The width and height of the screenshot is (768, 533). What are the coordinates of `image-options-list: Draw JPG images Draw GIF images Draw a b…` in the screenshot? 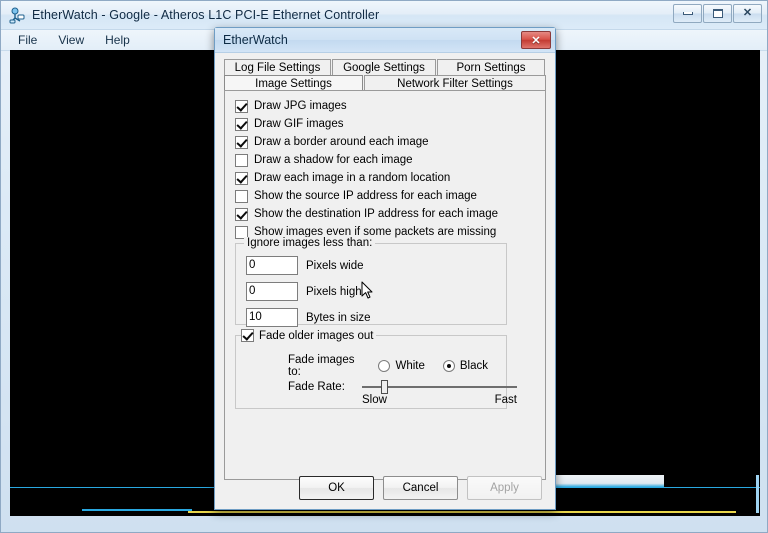 It's located at (385, 169).